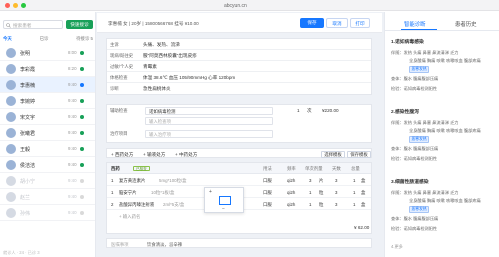 The height and width of the screenshot is (257, 499). I want to click on check-price: ¥220.00, so click(330, 110).